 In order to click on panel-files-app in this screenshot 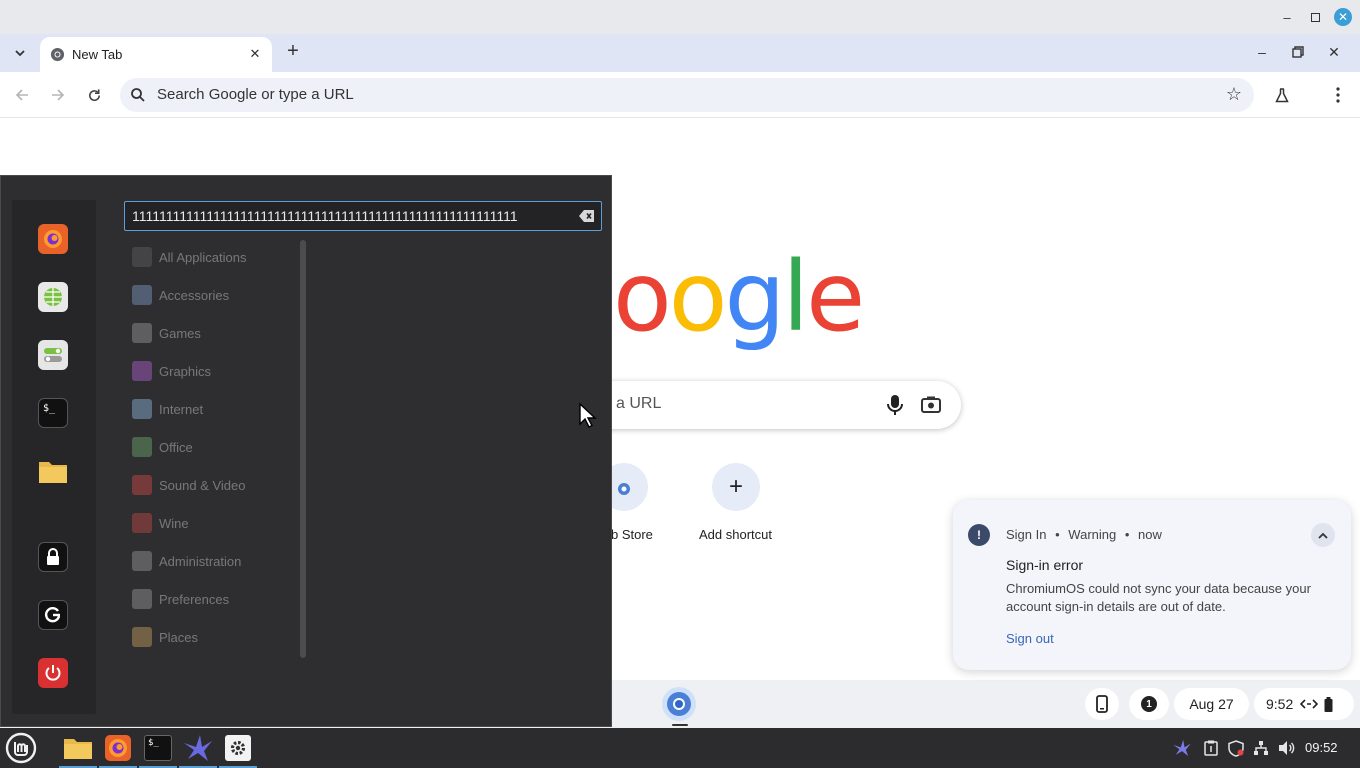, I will do `click(78, 748)`.